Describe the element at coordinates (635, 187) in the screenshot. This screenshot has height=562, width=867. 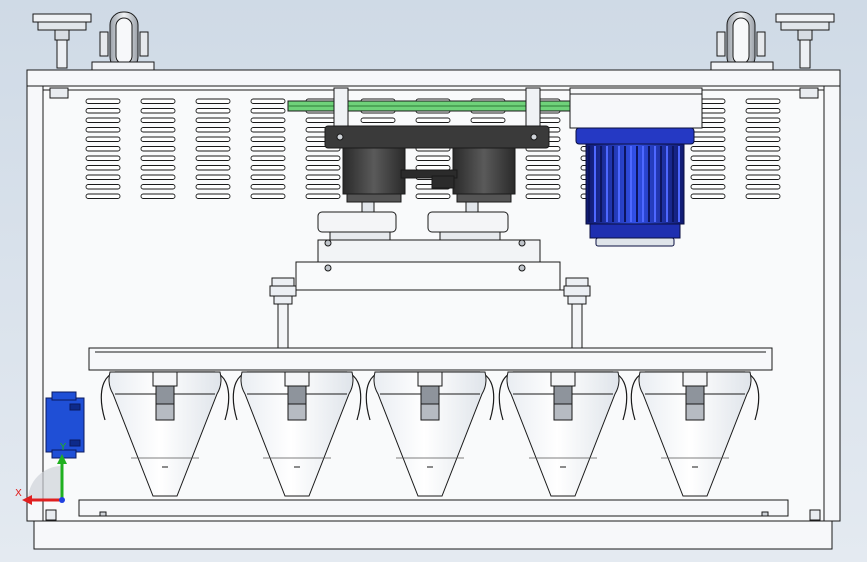
I see `electric-motor` at that location.